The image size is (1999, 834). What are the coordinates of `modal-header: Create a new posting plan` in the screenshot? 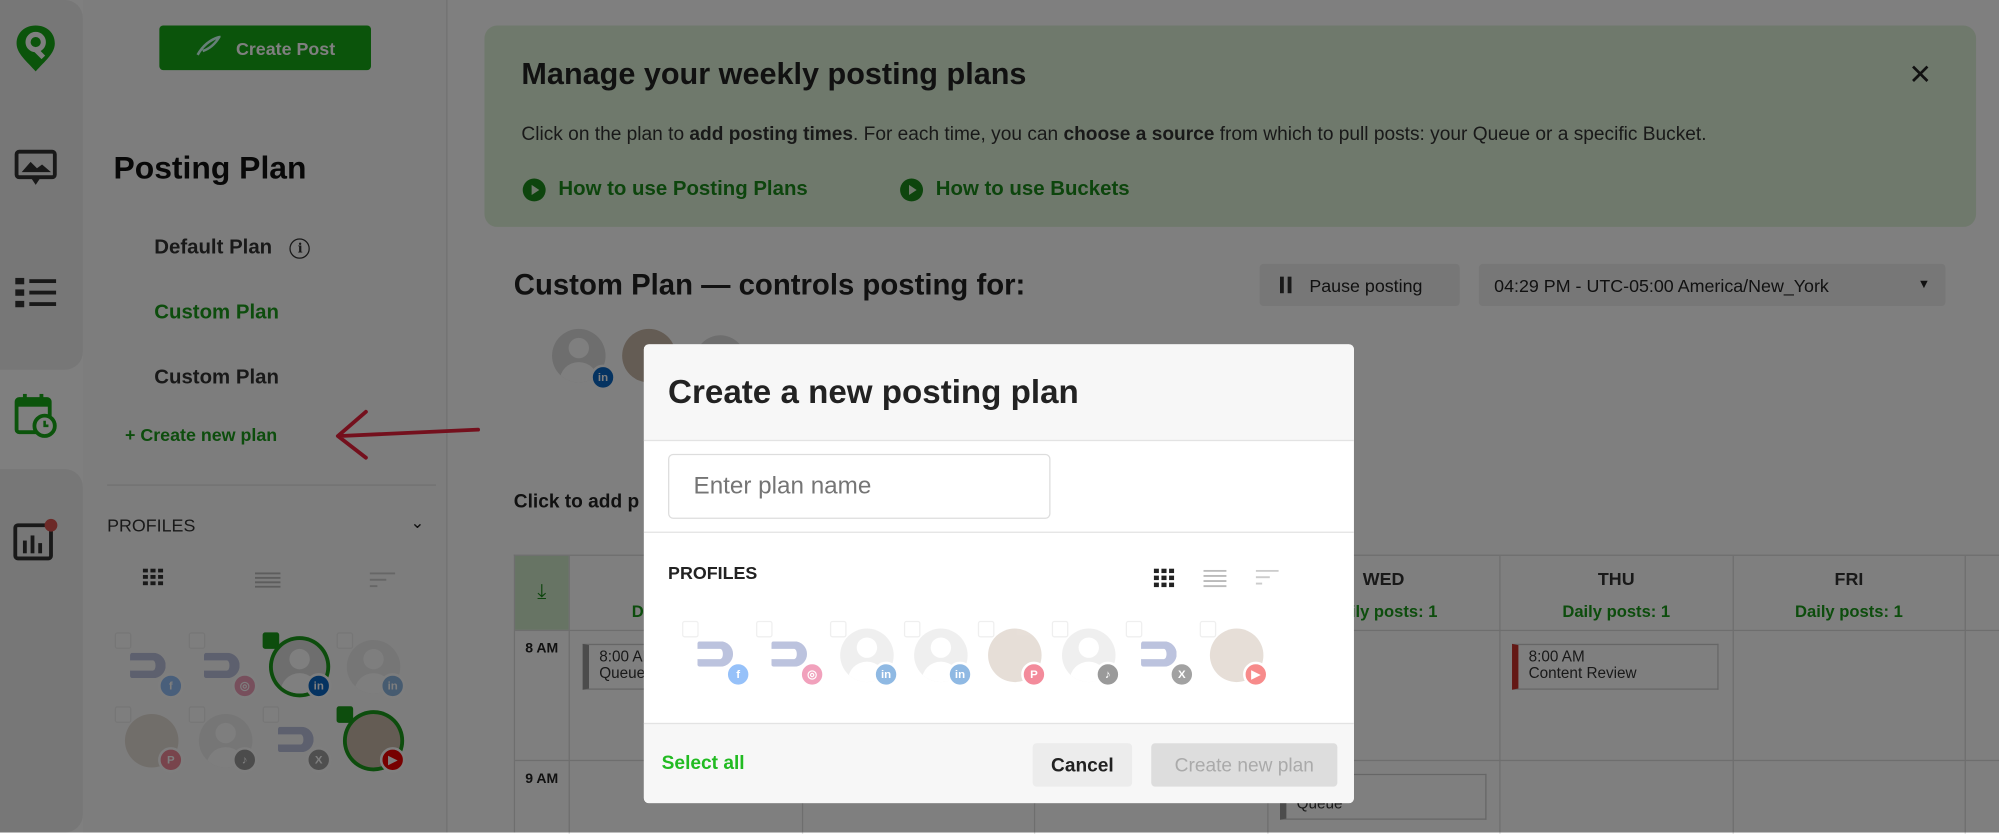 It's located at (998, 393).